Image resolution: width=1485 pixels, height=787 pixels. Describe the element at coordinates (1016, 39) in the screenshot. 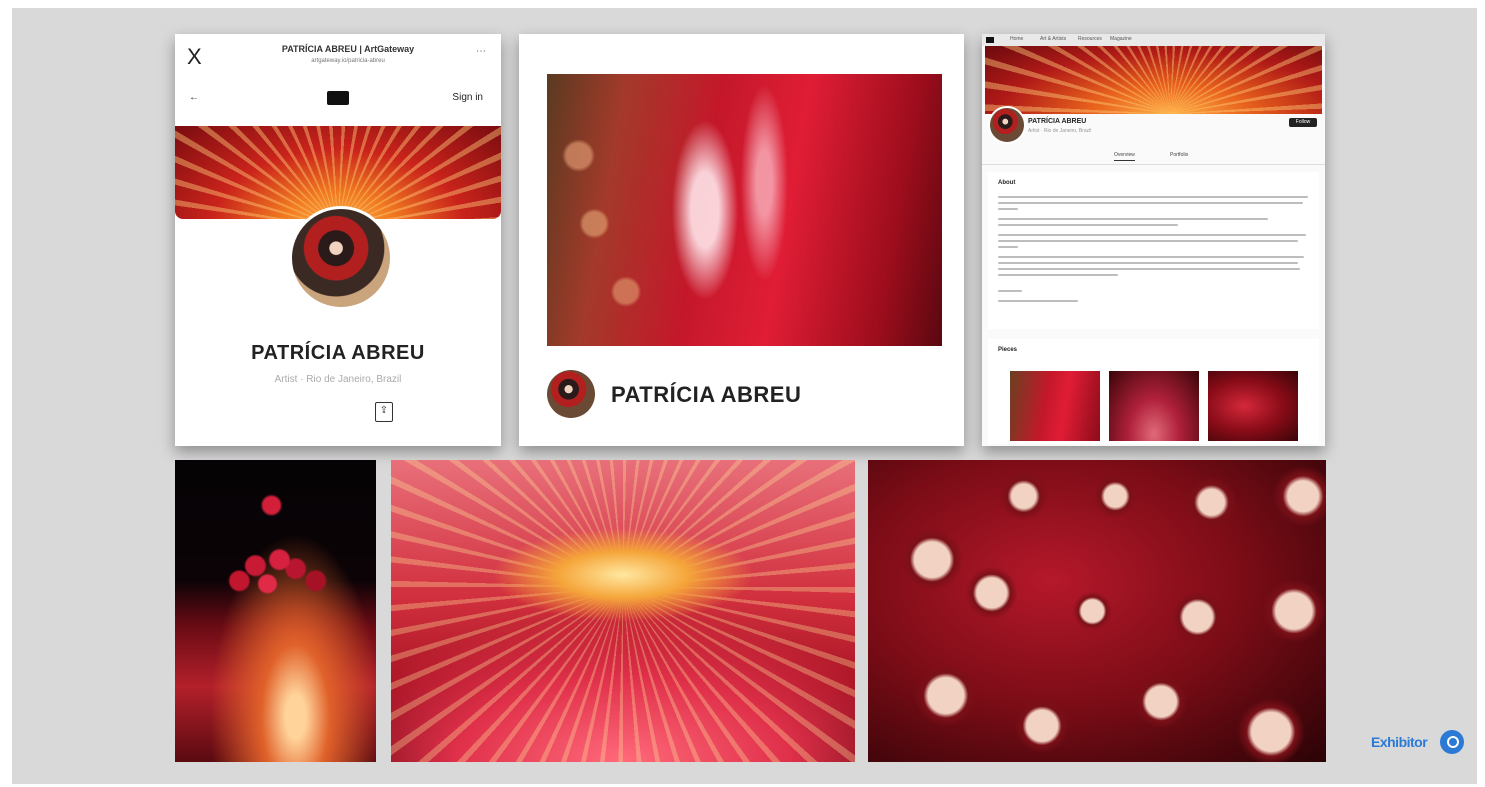

I see `nav-item-home: Home` at that location.